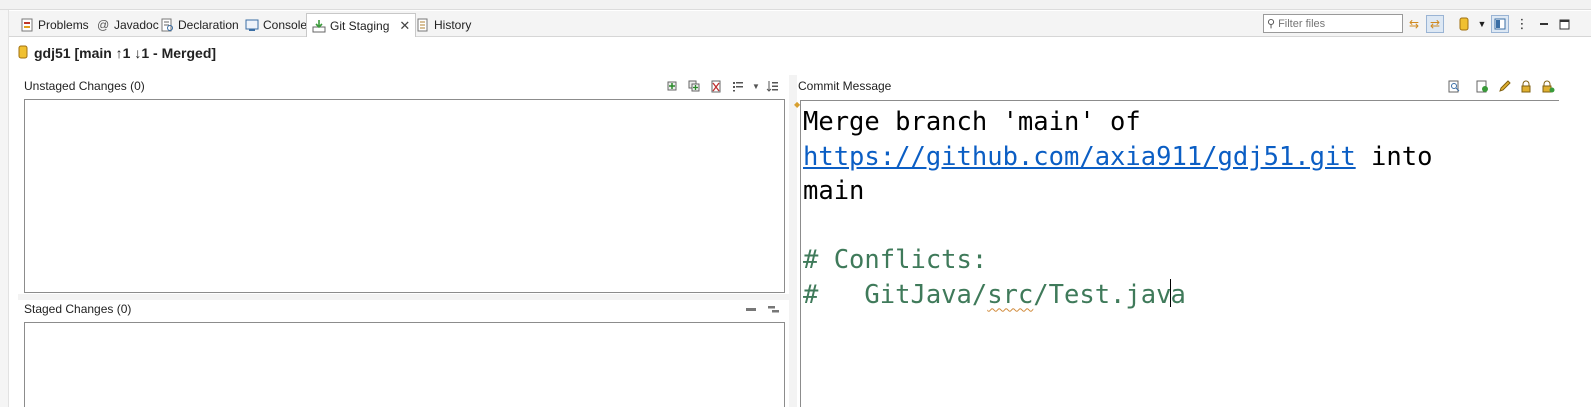  What do you see at coordinates (1482, 86) in the screenshot?
I see `commit-template-icon` at bounding box center [1482, 86].